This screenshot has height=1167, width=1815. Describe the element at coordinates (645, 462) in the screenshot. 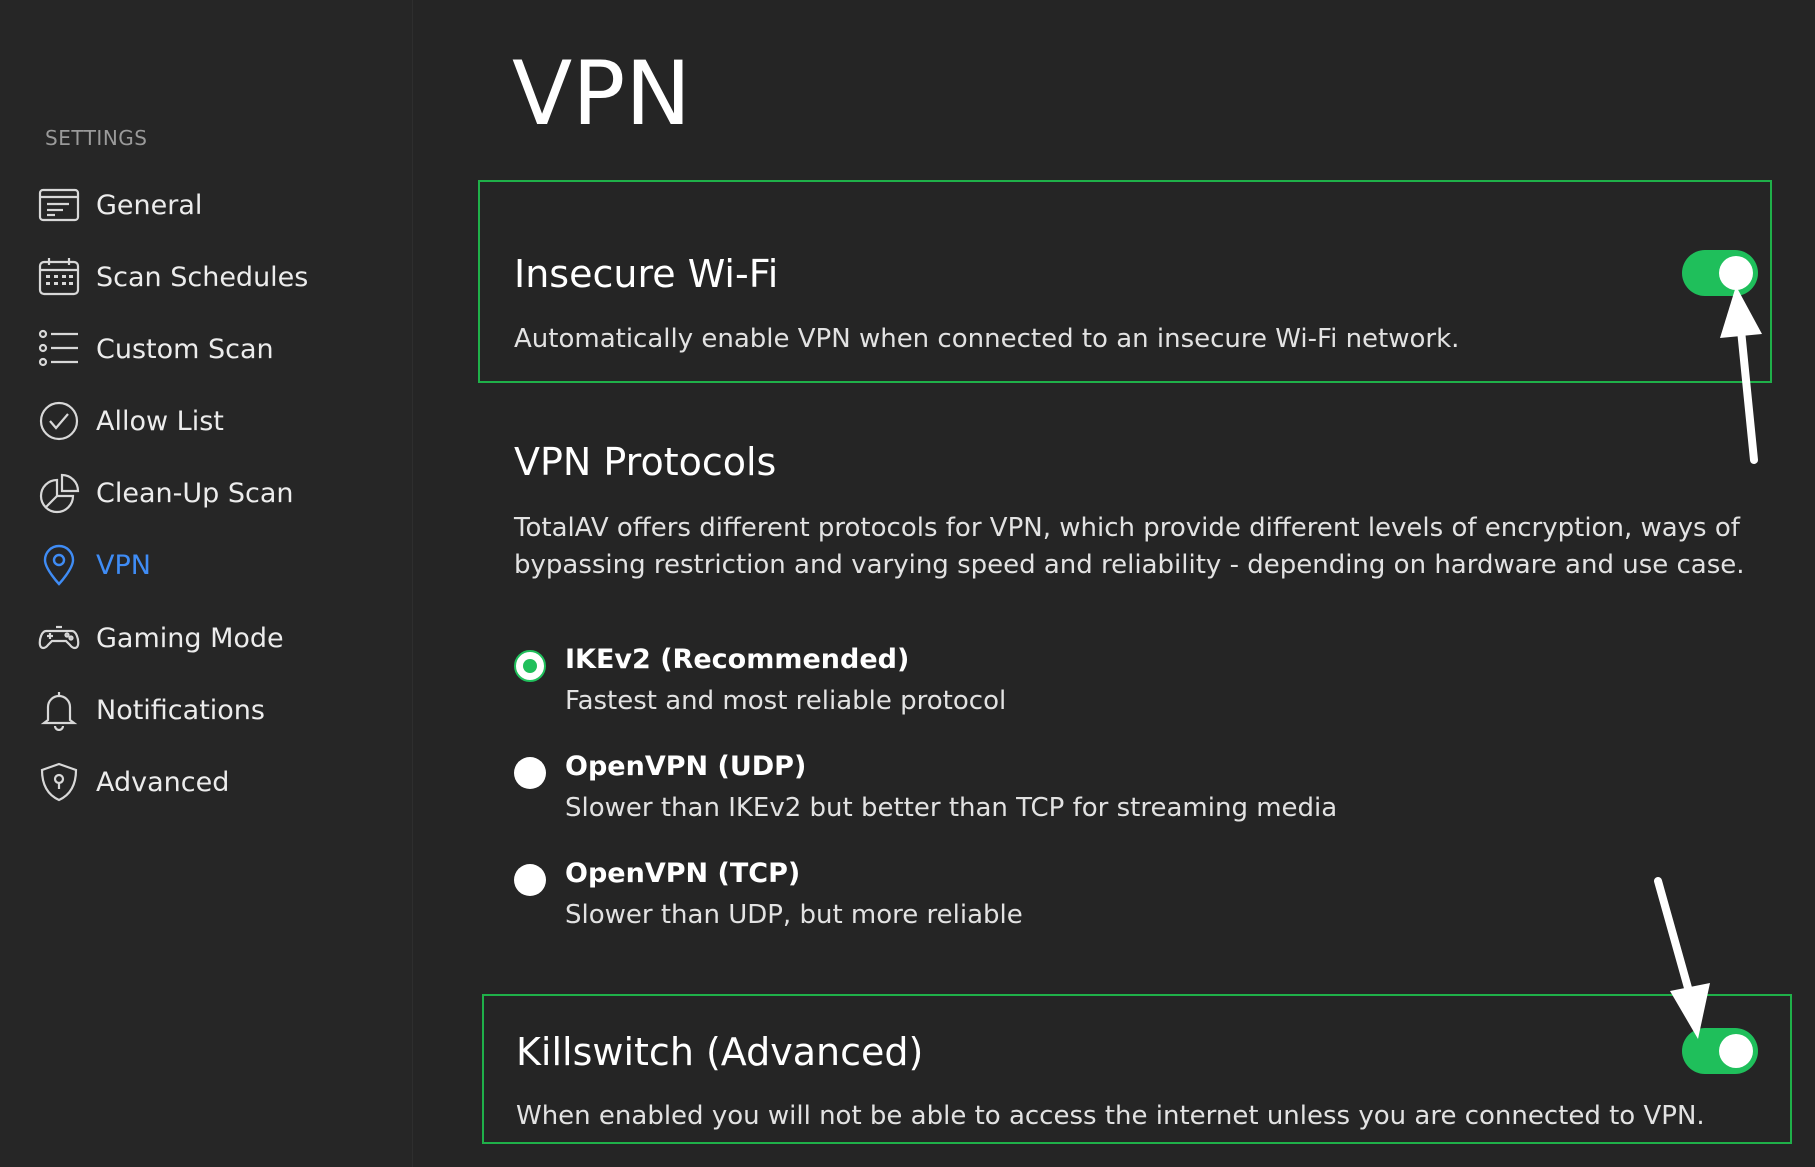

I see `vpn-protocols-title: VPN Protocols` at that location.